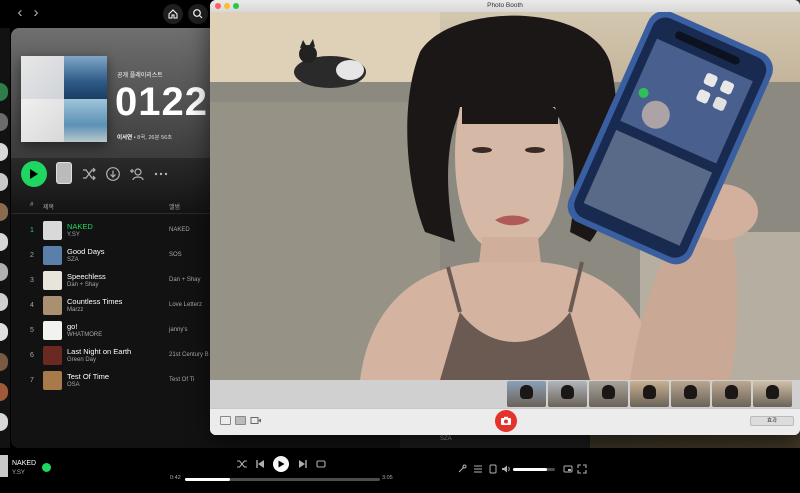 This screenshot has width=800, height=493. Describe the element at coordinates (161, 174) in the screenshot. I see `more-options-icon` at that location.